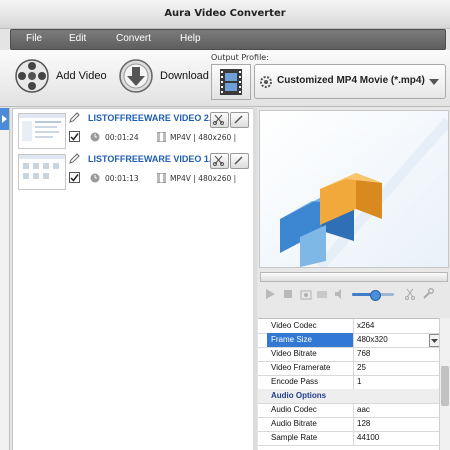 This screenshot has width=450, height=450. Describe the element at coordinates (34, 38) in the screenshot. I see `menu-file: File` at that location.